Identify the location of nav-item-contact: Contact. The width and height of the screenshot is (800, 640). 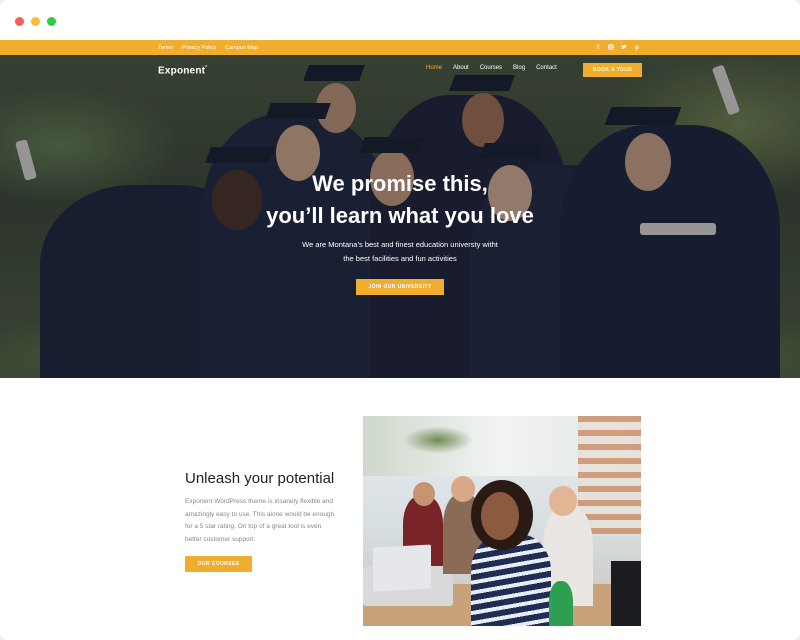
(546, 68).